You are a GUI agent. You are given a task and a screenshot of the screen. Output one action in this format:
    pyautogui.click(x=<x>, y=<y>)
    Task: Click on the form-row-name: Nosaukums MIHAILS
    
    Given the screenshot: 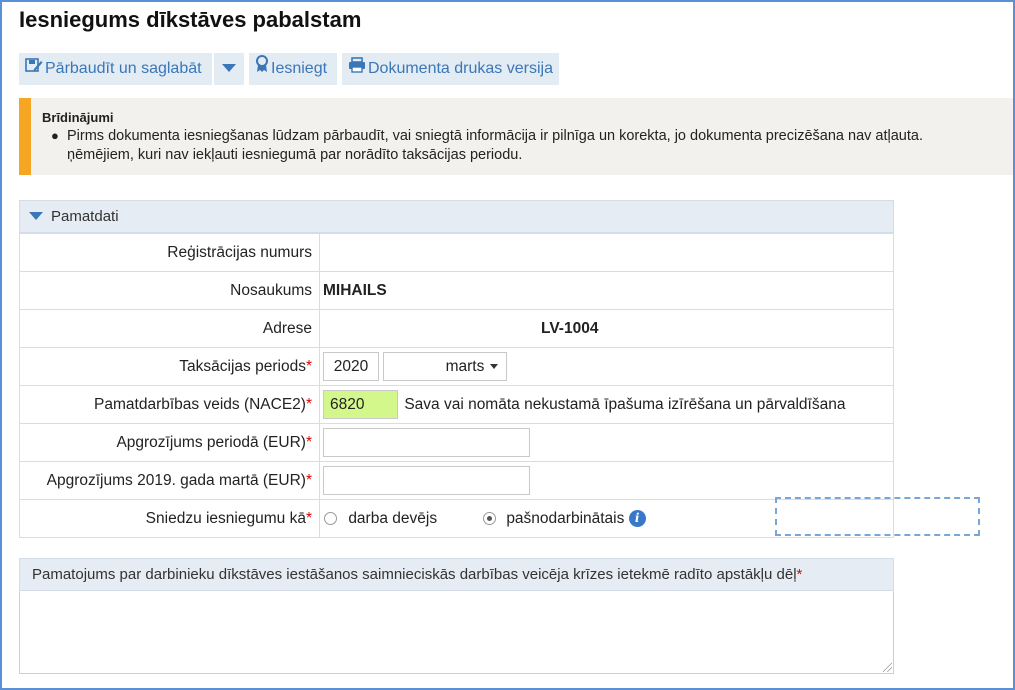 What is the action you would take?
    pyautogui.click(x=456, y=290)
    